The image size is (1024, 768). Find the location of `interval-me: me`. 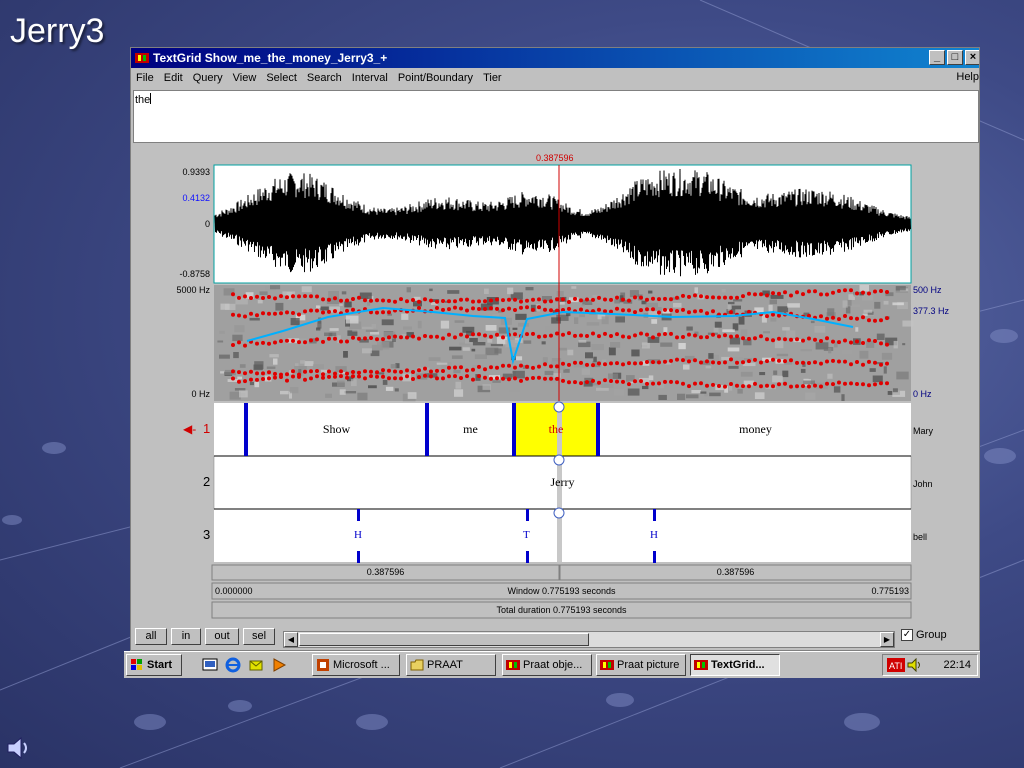

interval-me: me is located at coordinates (470, 429).